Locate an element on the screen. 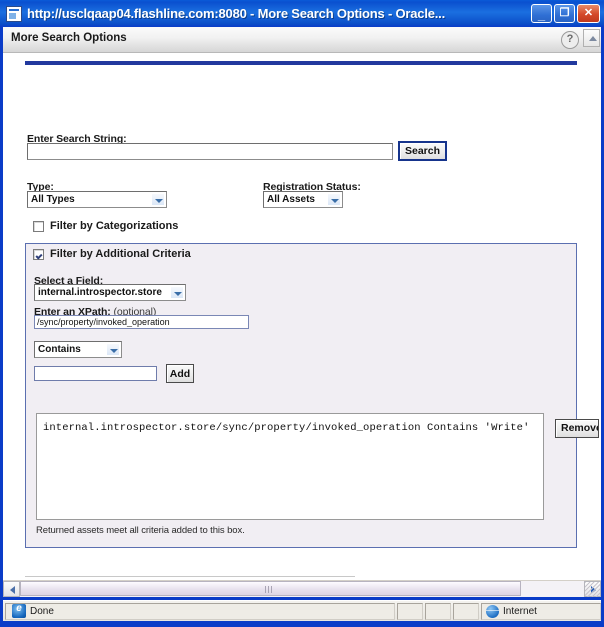 Image resolution: width=604 pixels, height=627 pixels. filter-additional-checkbox is located at coordinates (38, 254).